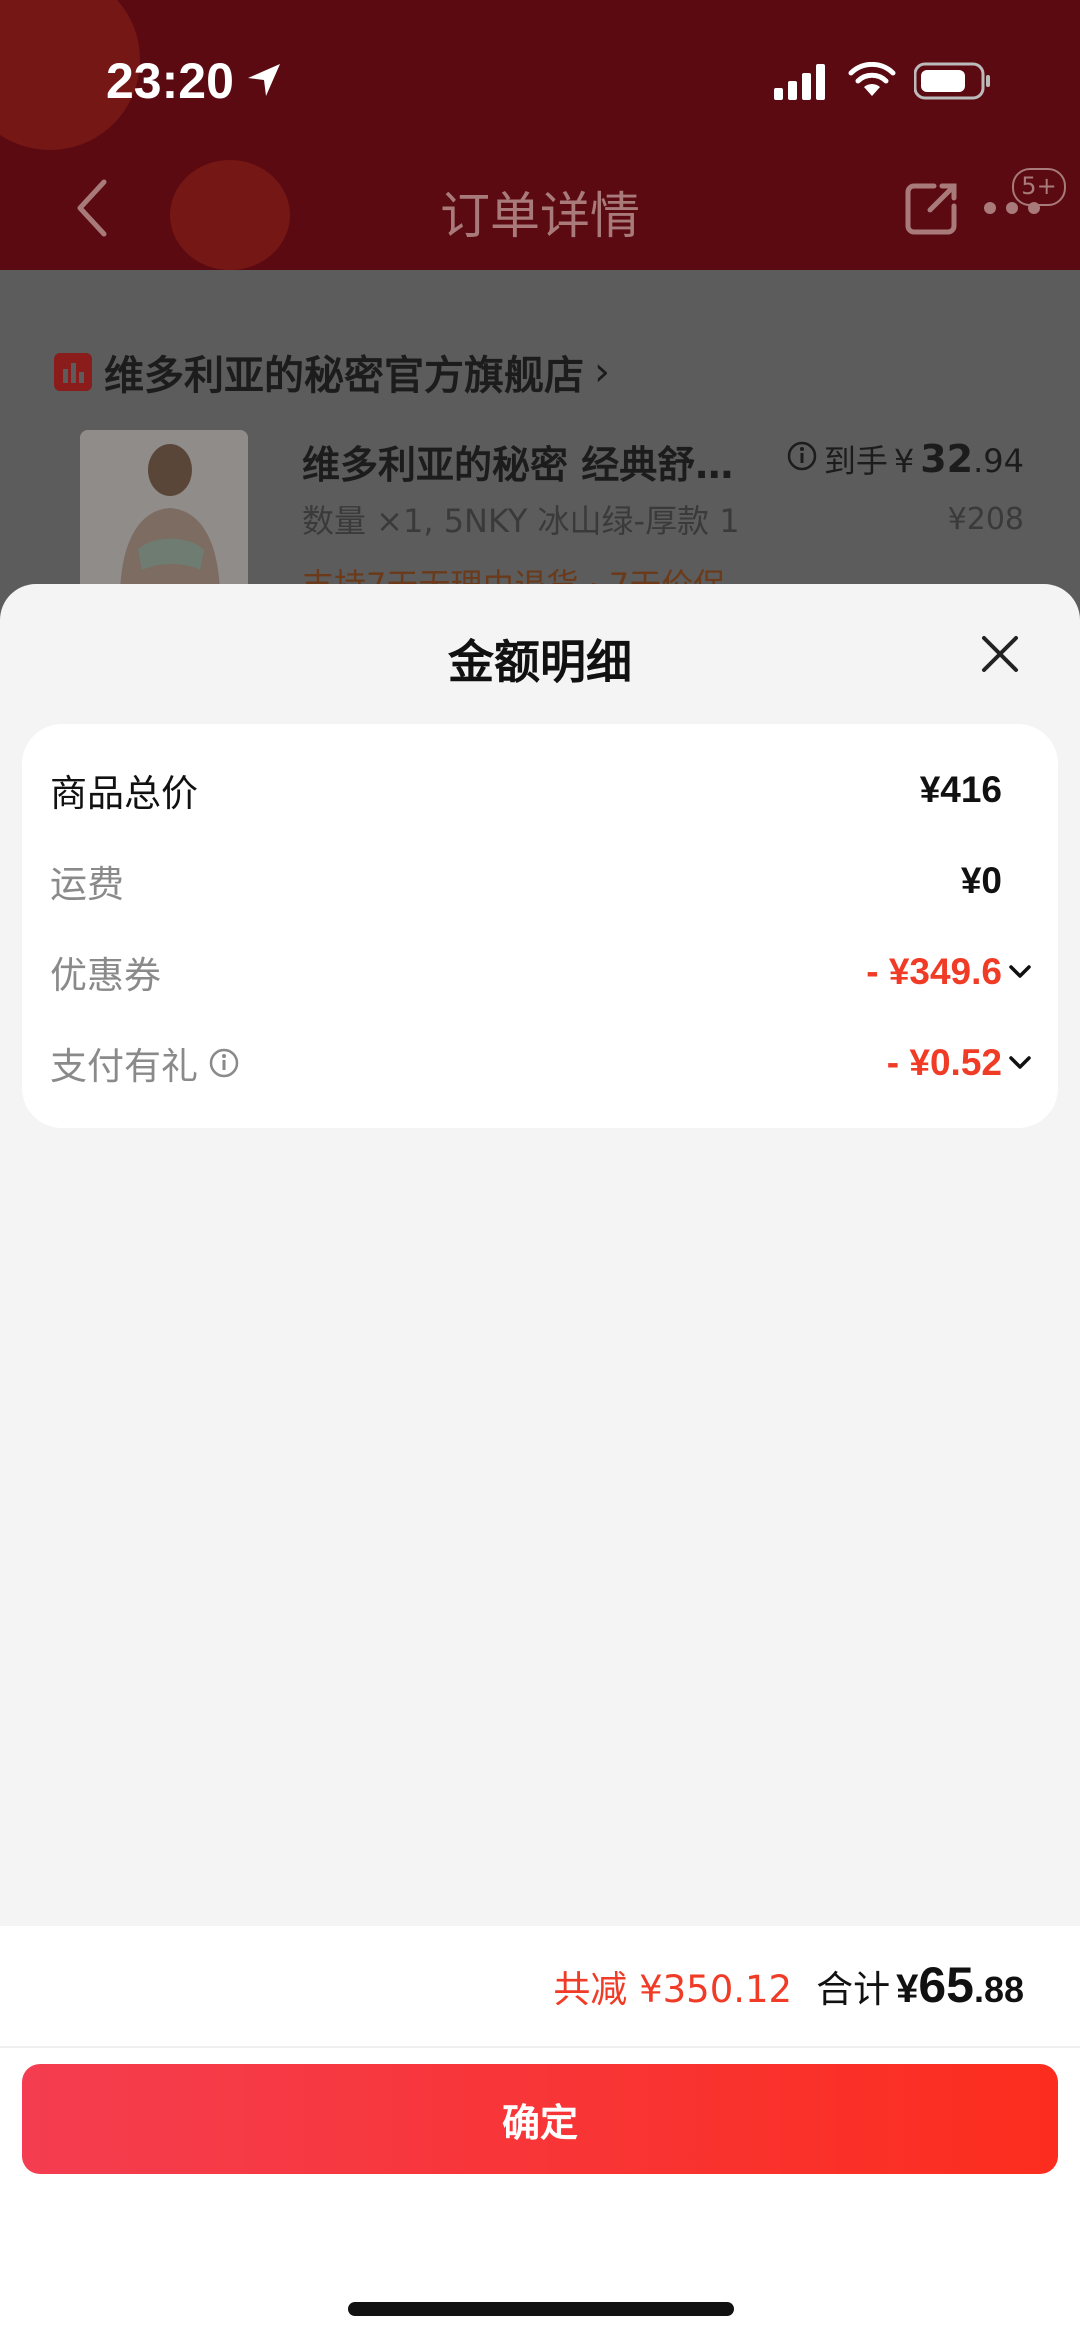  Describe the element at coordinates (998, 1989) in the screenshot. I see `total-decimal: .88` at that location.